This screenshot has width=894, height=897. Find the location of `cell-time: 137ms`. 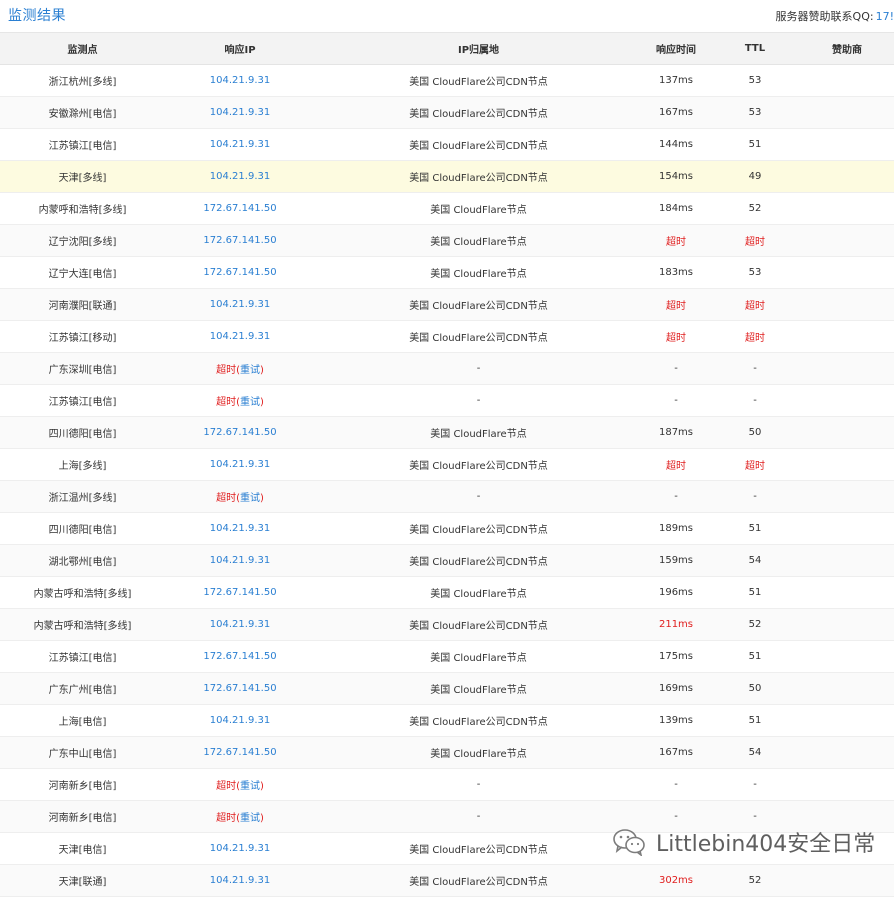

cell-time: 137ms is located at coordinates (676, 80).